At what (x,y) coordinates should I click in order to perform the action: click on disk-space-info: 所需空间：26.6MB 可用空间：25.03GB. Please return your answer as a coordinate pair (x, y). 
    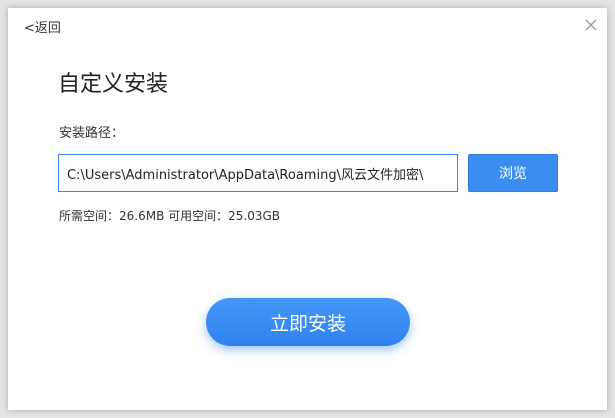
    Looking at the image, I should click on (169, 215).